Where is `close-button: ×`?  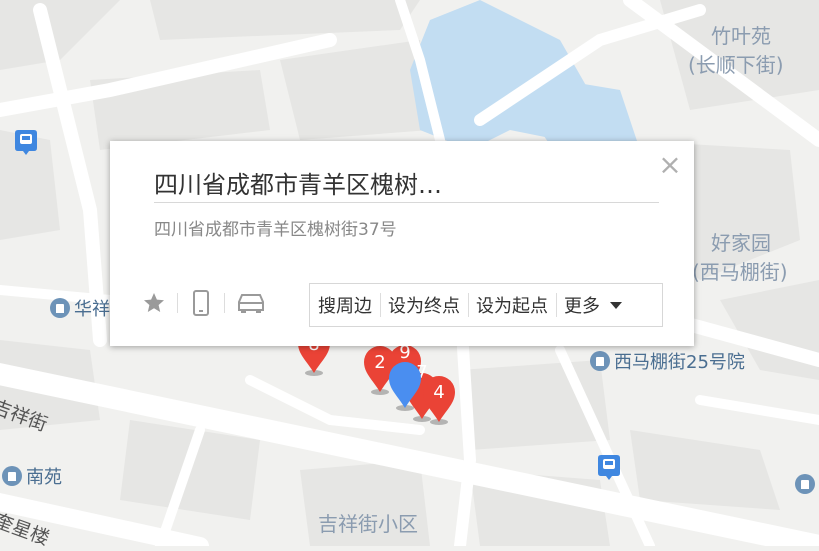 close-button: × is located at coordinates (670, 165).